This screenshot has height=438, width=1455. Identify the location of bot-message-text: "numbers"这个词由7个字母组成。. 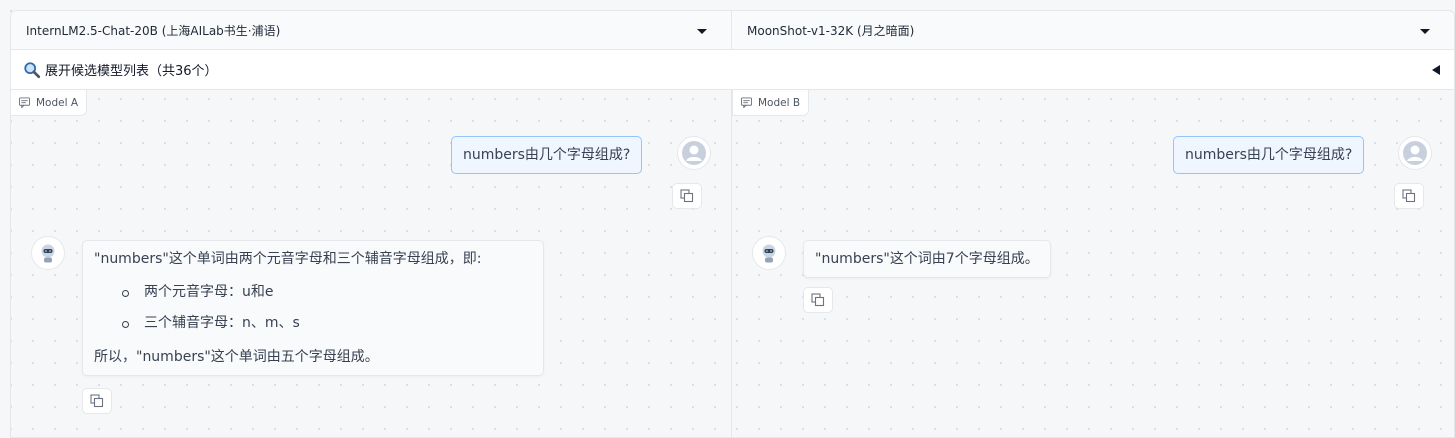
(927, 259).